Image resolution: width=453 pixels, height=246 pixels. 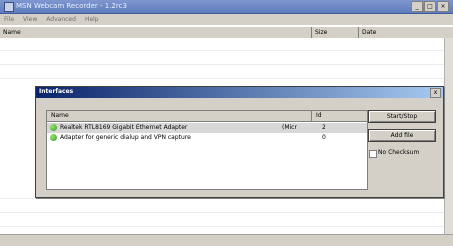 I want to click on start-stop-button: Start/Stop, so click(x=402, y=116).